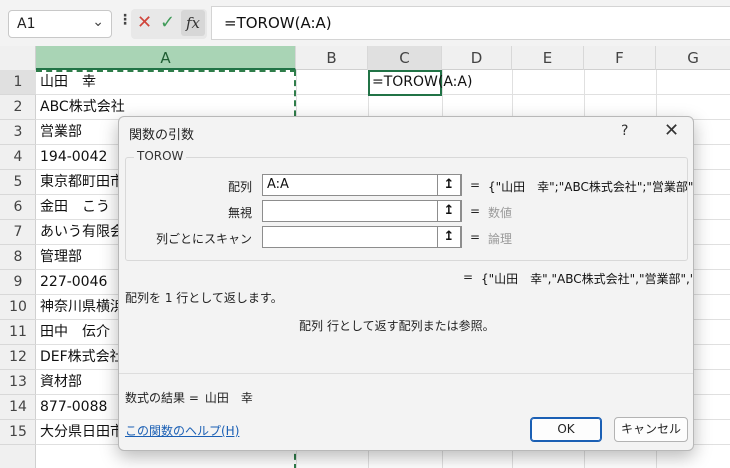 The image size is (730, 468). Describe the element at coordinates (203, 239) in the screenshot. I see `arg-label-scan-by-column: 列ごとにスキャン` at that location.